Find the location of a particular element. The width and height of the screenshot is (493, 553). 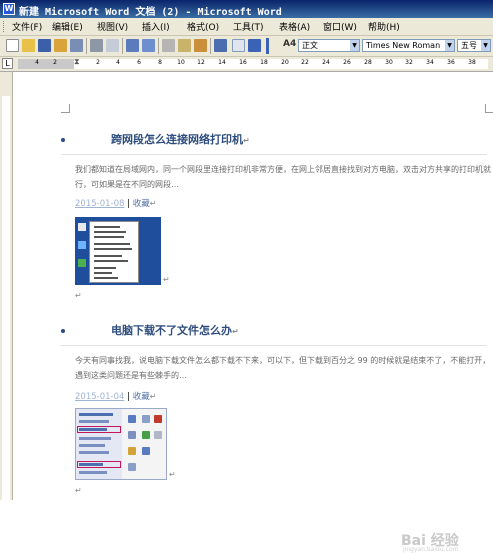

ruler-number: 18 is located at coordinates (264, 62).